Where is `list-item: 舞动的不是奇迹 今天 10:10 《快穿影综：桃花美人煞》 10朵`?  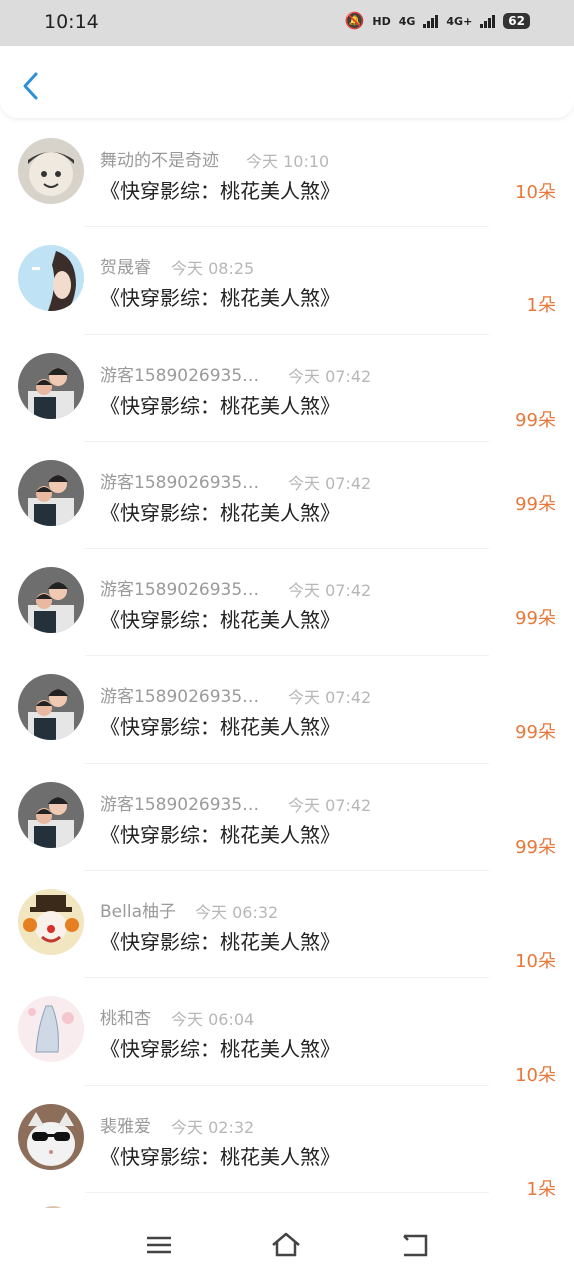
list-item: 舞动的不是奇迹 今天 10:10 《快穿影综：桃花美人煞》 10朵 is located at coordinates (287, 174).